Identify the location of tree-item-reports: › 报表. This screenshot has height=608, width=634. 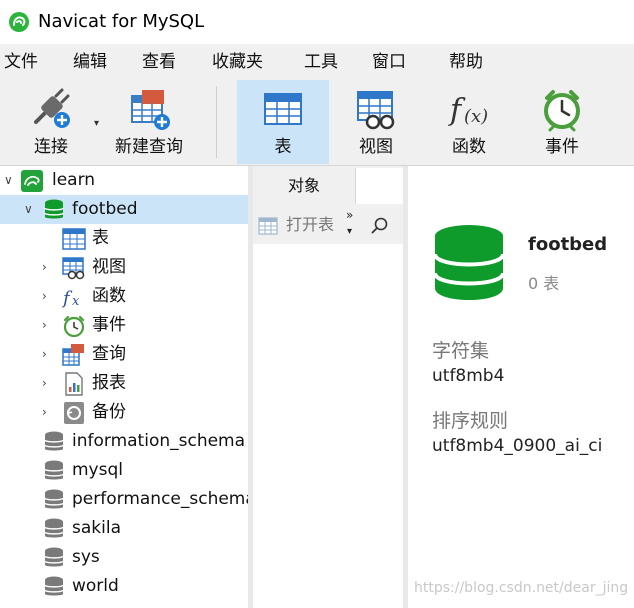
(124, 383).